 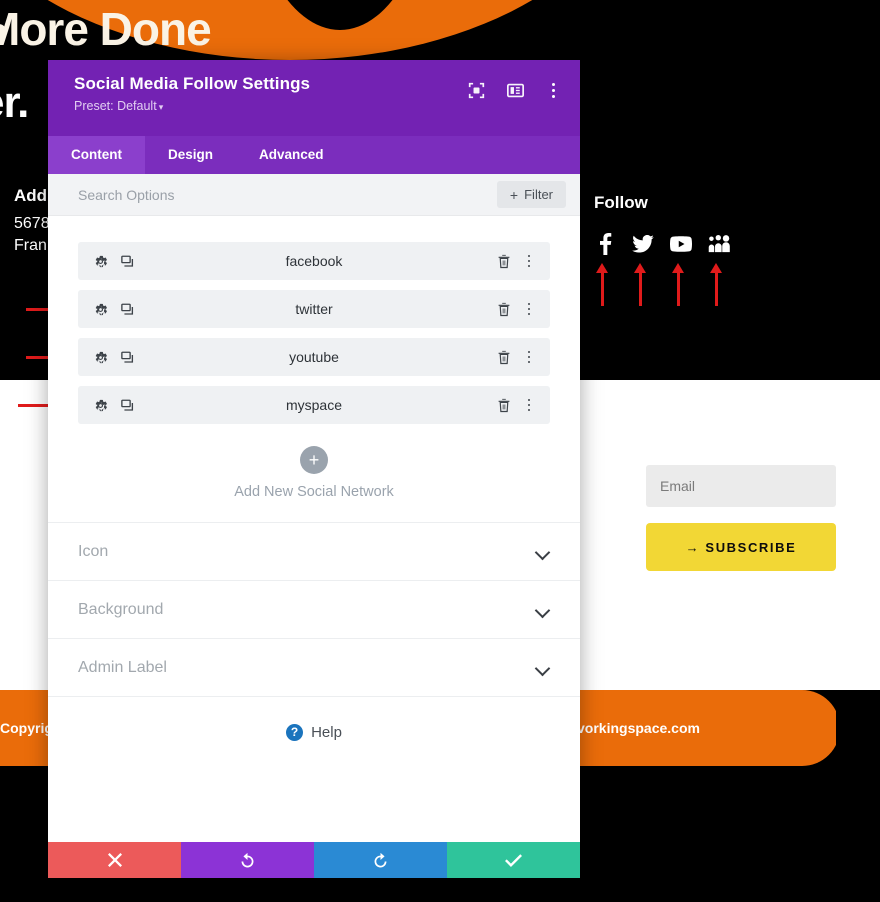 What do you see at coordinates (858, 728) in the screenshot?
I see `footer-right-black-block` at bounding box center [858, 728].